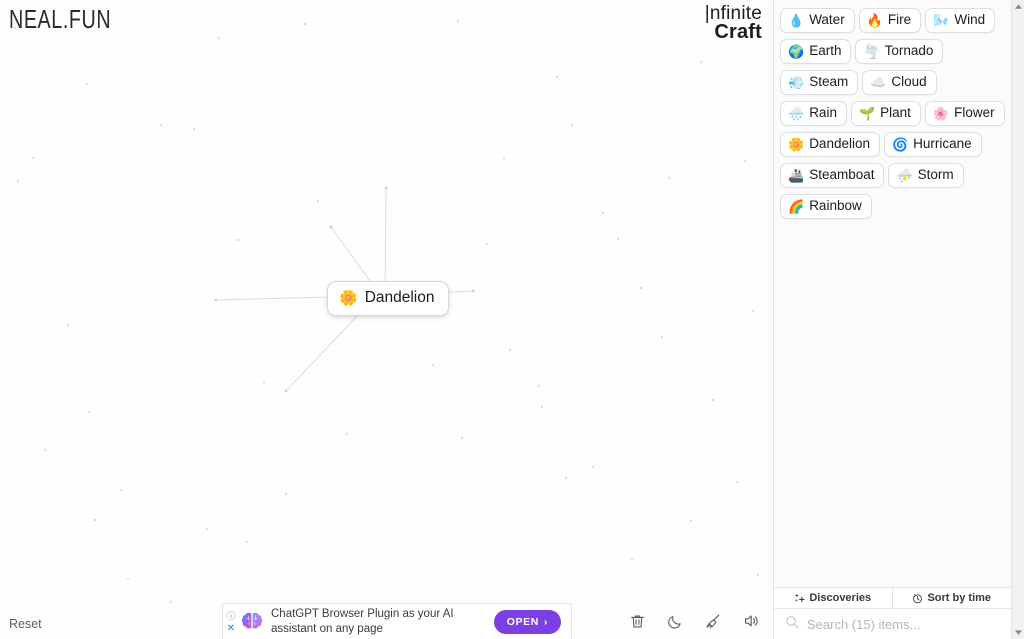 This screenshot has height=639, width=1024. Describe the element at coordinates (941, 20) in the screenshot. I see `element-emoji-icon: 🌬️` at that location.